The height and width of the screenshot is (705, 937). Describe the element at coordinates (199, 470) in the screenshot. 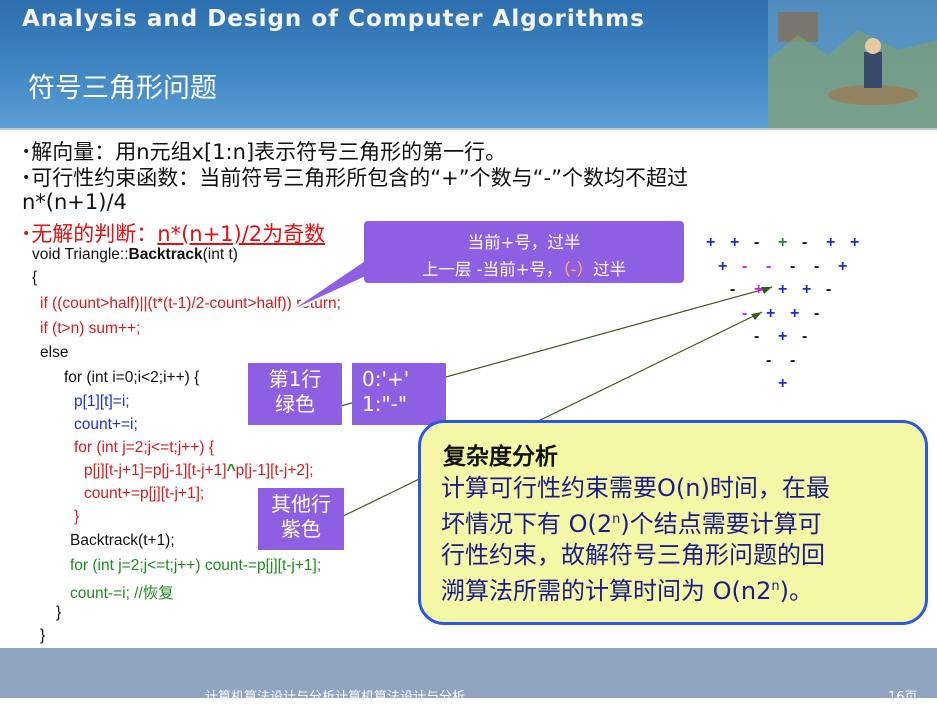

I see `code-xor-assign: p[j][t-j+1]=p[j-1][t-j+1]^p[j-1][t-j+2];` at that location.